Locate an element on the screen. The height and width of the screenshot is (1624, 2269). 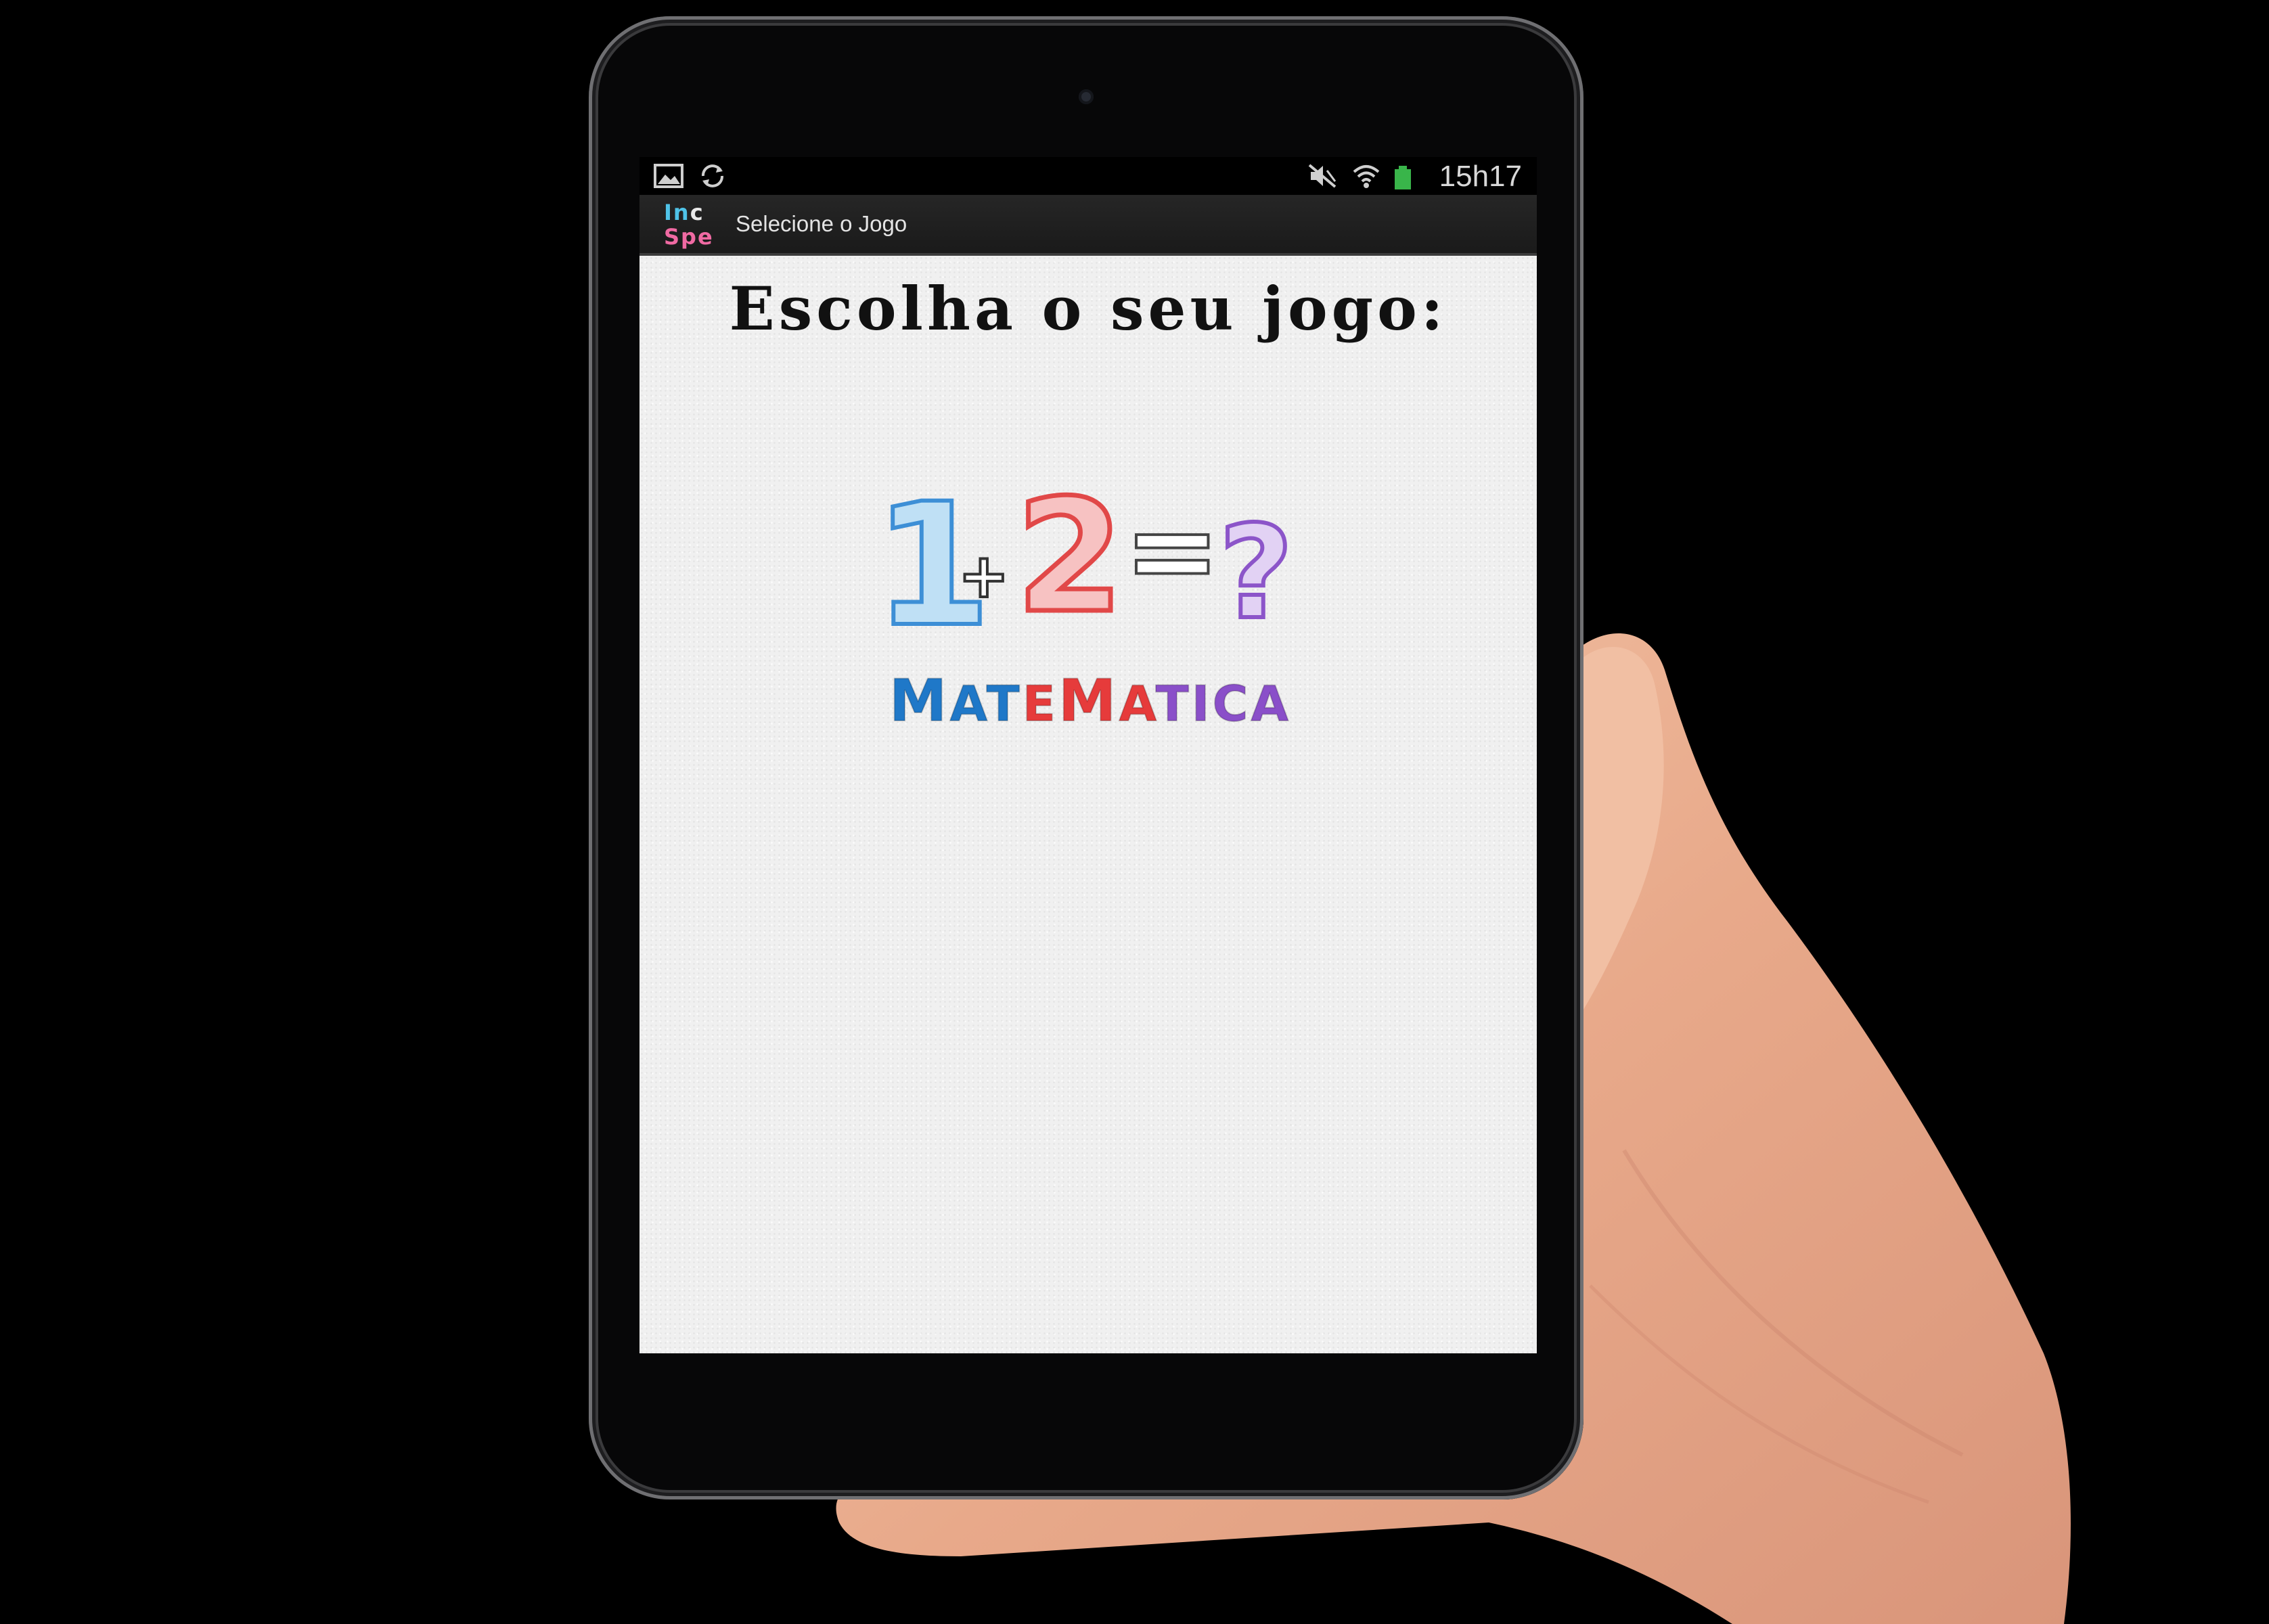
status-bar: 15h17 is located at coordinates (1088, 176).